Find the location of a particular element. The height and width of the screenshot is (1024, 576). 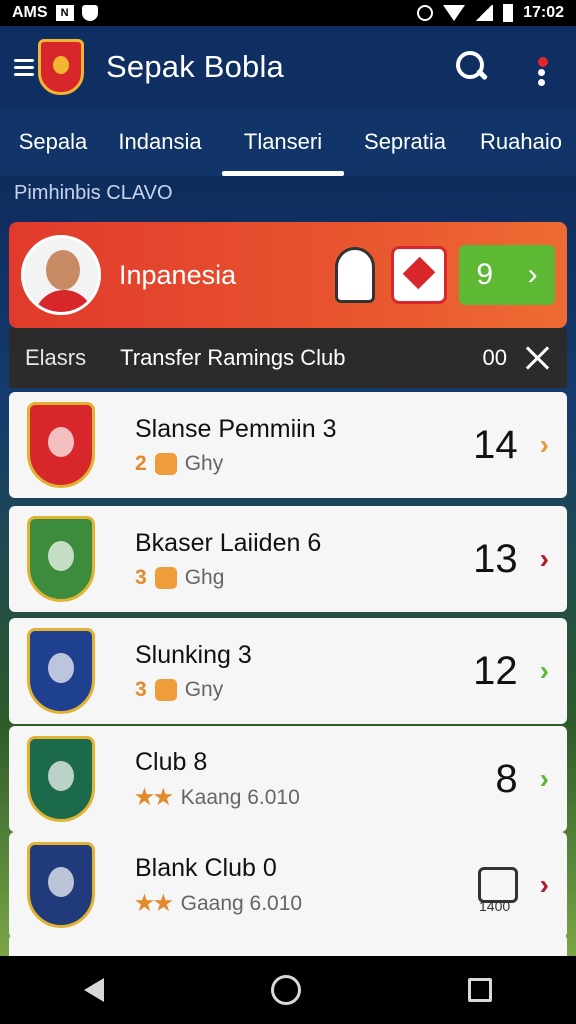

club-badge-icon is located at coordinates (419, 275).